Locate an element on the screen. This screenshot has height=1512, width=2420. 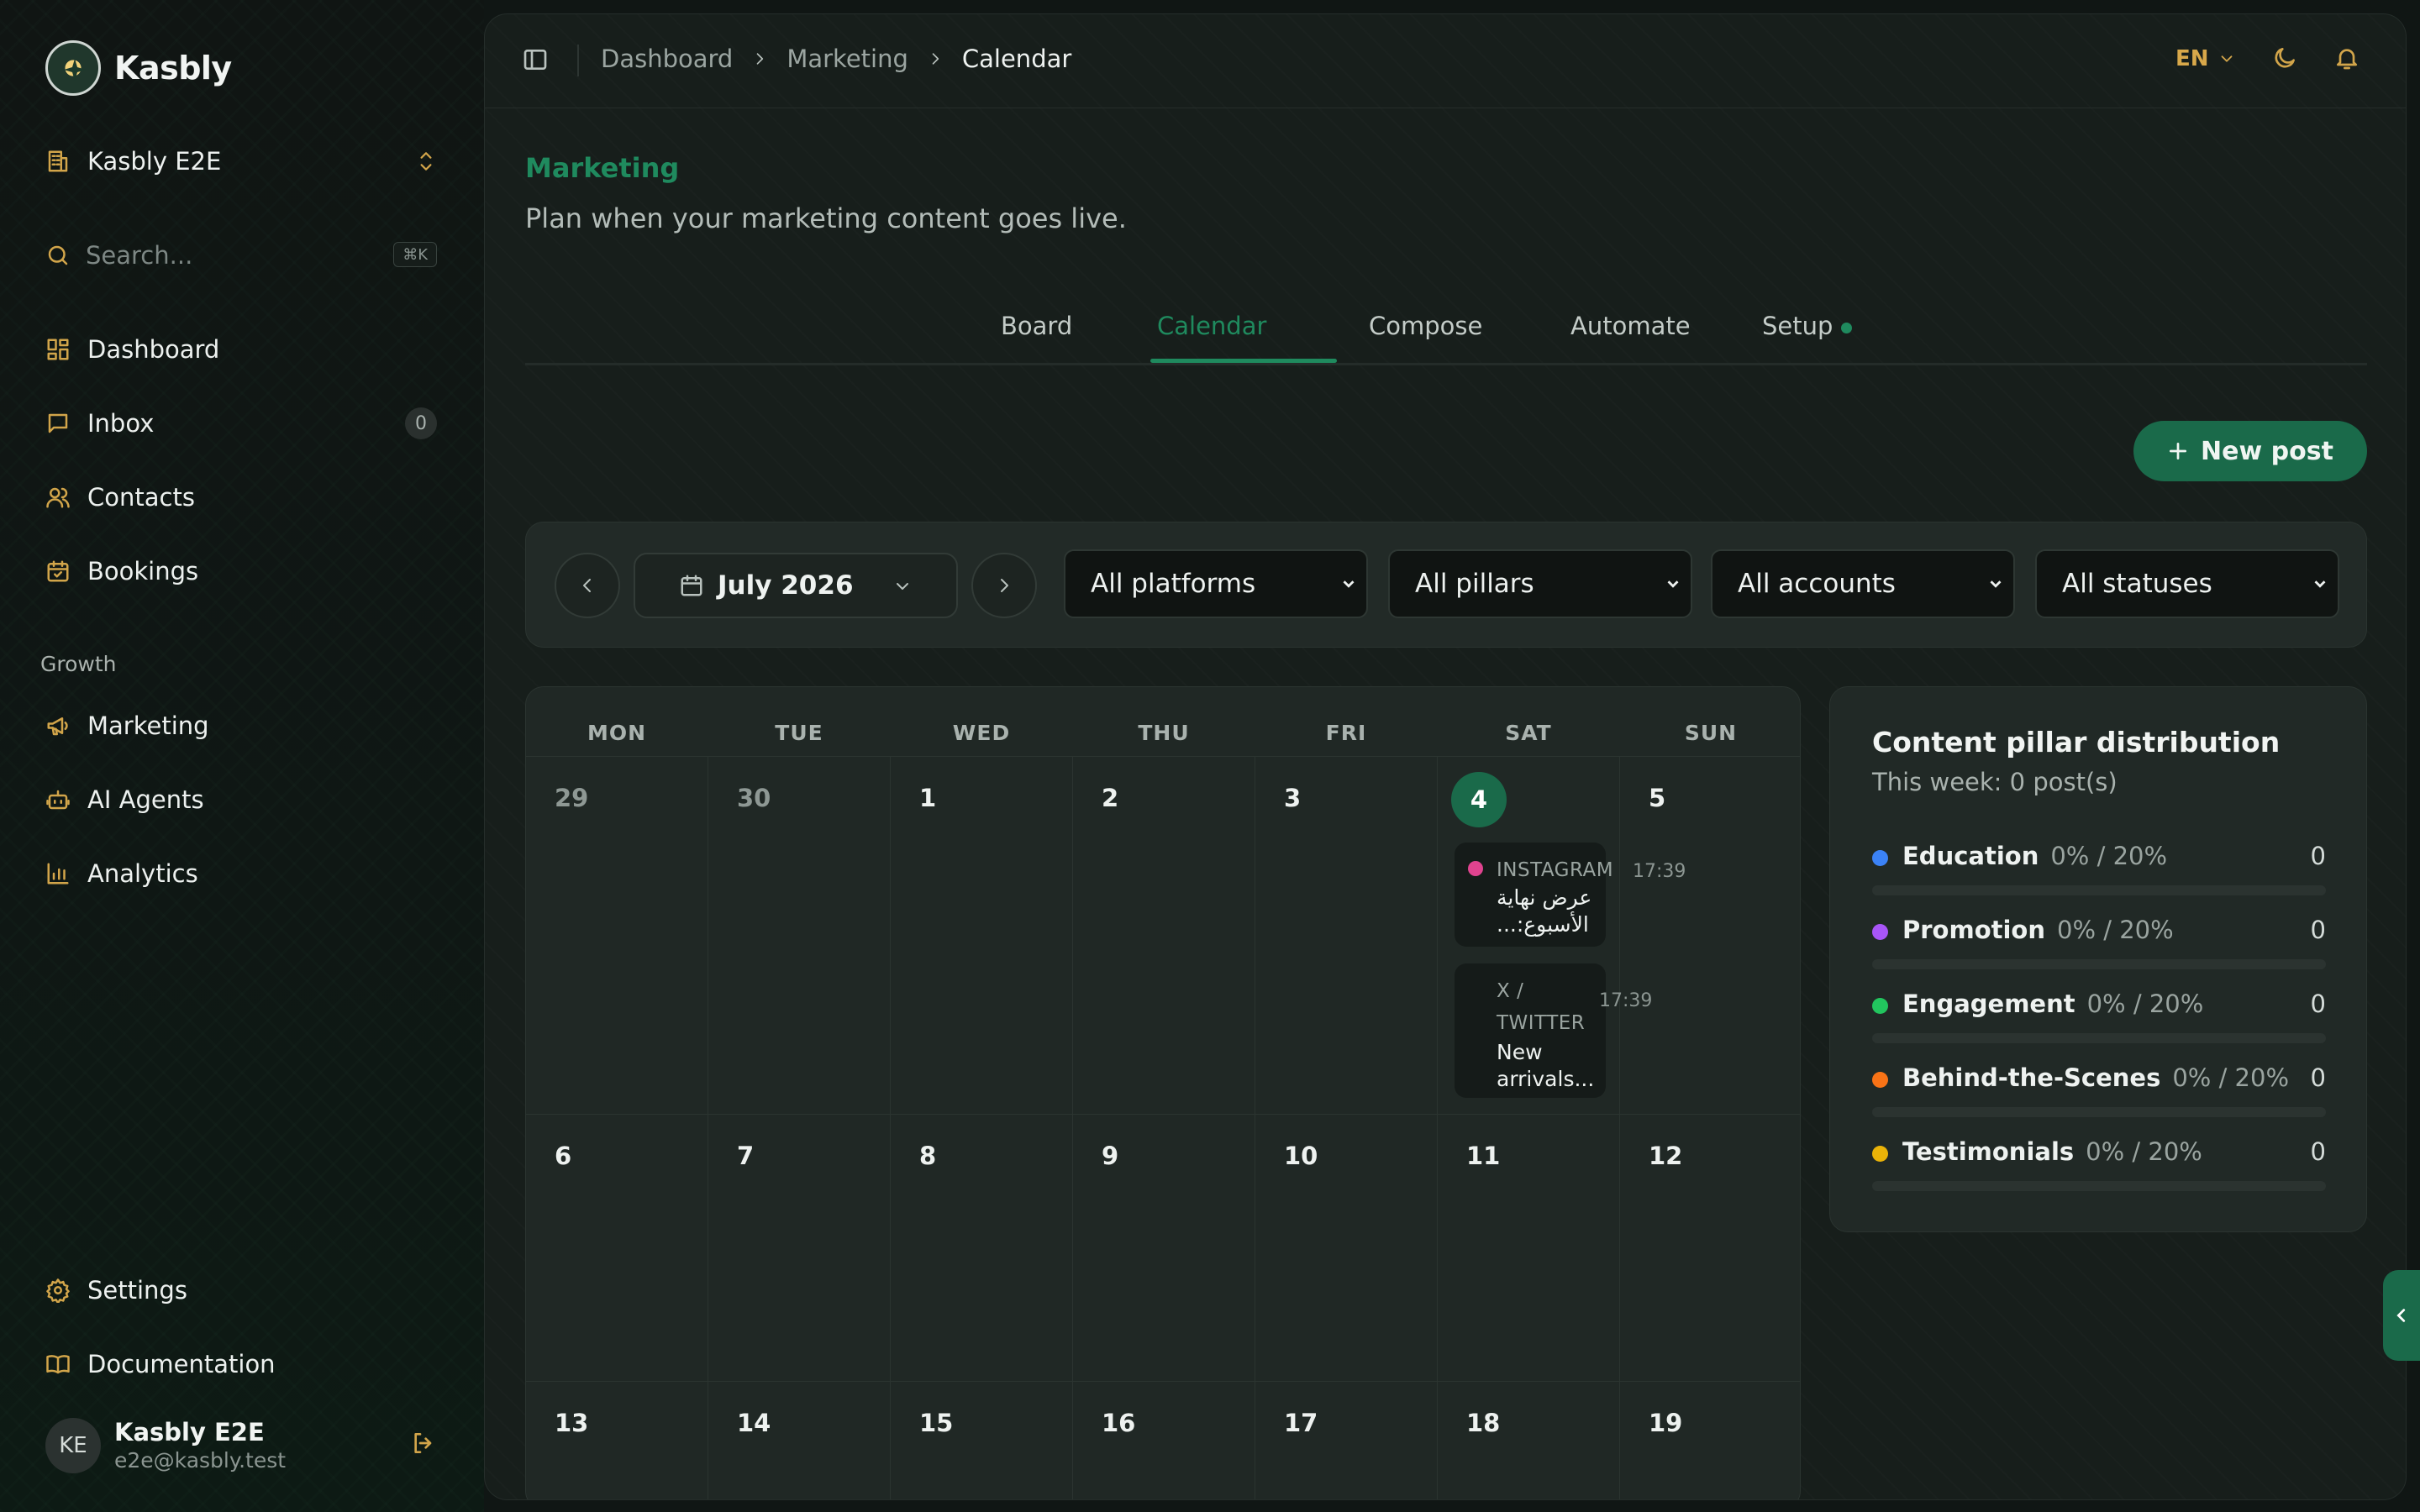
sidebar-item-marketing: Marketing is located at coordinates (241, 725).